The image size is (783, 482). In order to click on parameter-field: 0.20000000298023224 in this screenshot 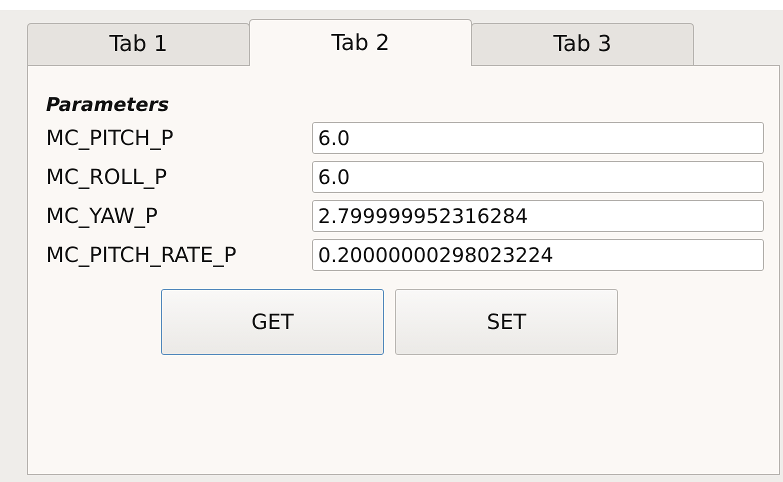, I will do `click(538, 255)`.